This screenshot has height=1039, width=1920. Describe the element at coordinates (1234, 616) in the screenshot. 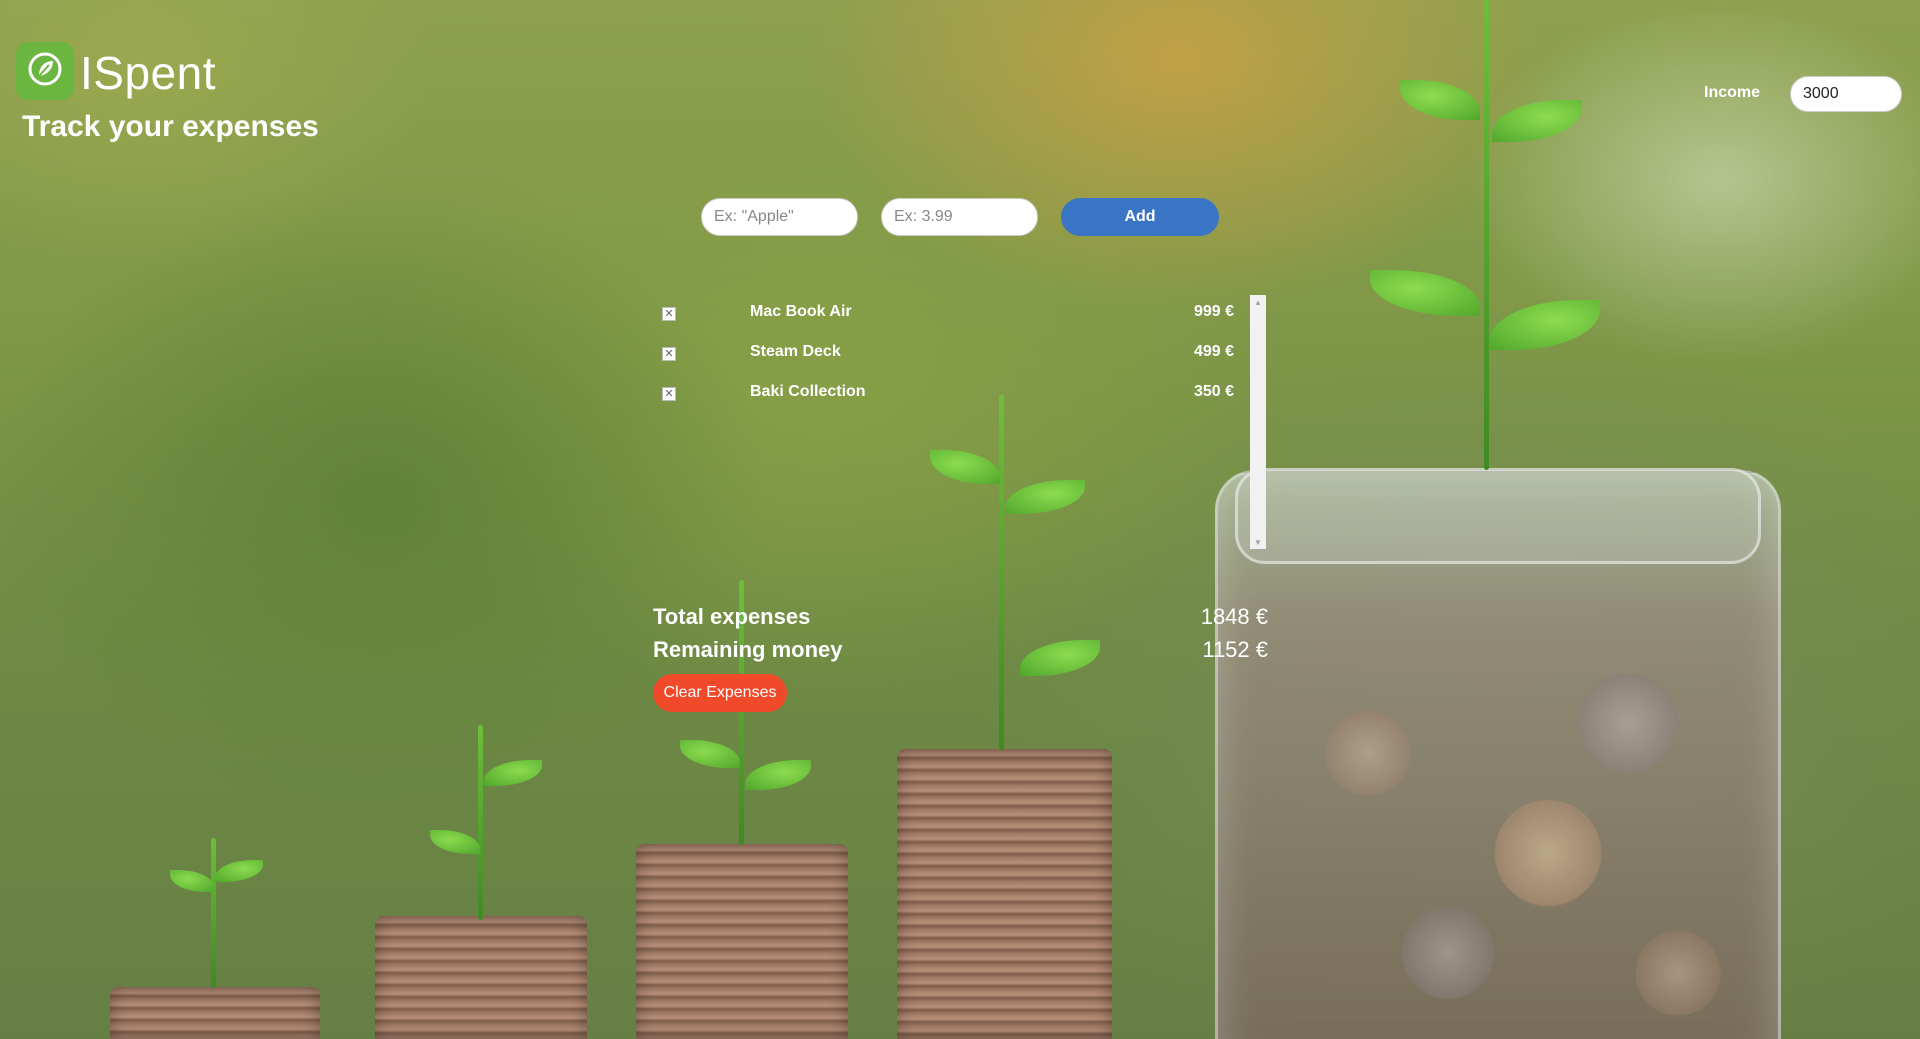

I see `total-expenses-value: 1848 €` at that location.